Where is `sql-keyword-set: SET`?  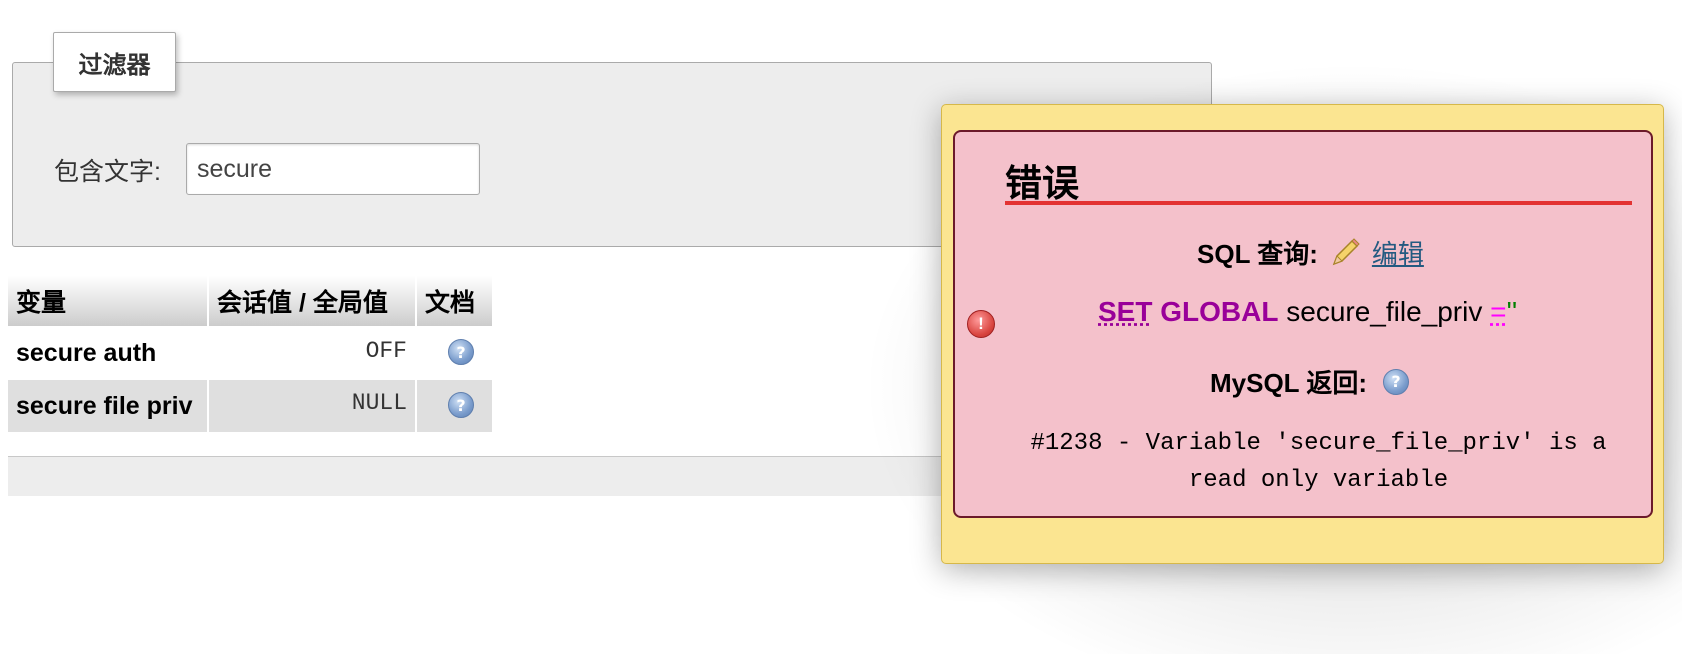
sql-keyword-set: SET is located at coordinates (1125, 311).